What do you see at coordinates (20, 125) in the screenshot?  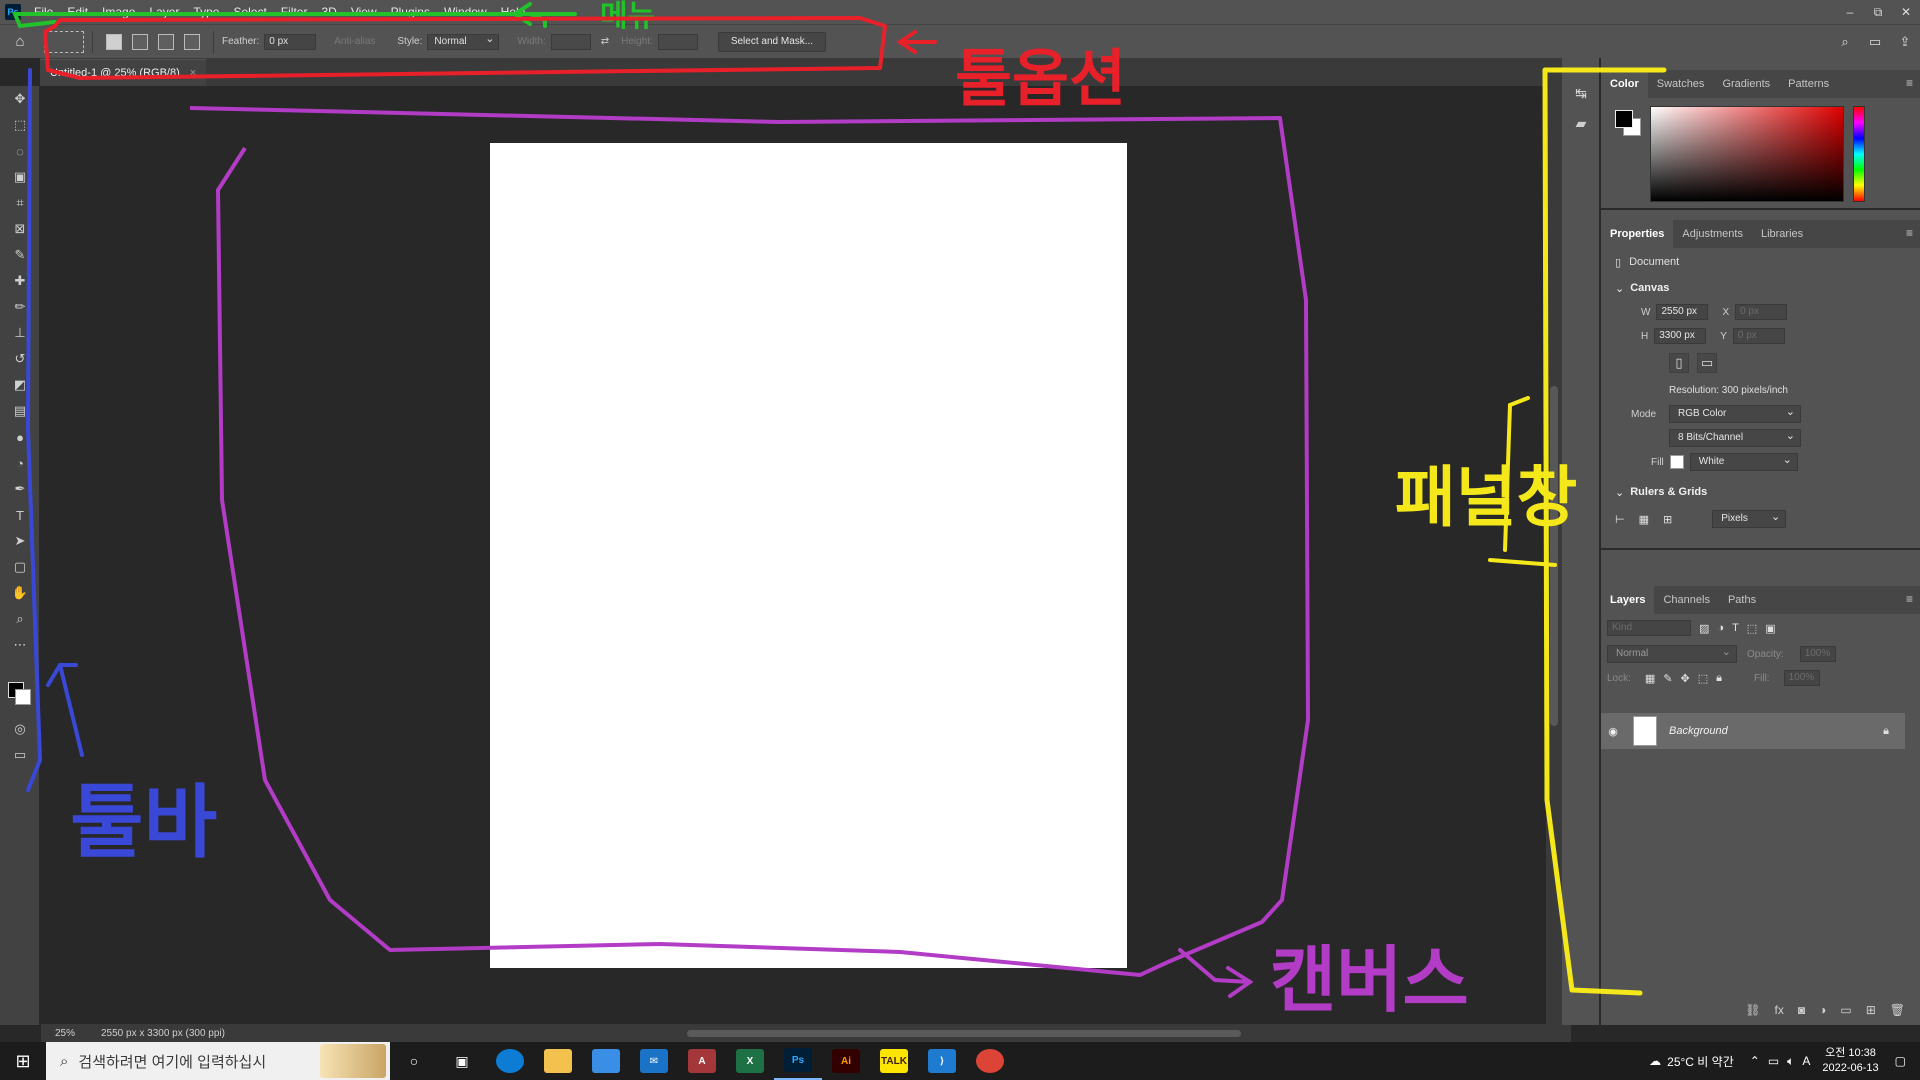 I see `rectangular-marquee-tool-icon: ⬚` at bounding box center [20, 125].